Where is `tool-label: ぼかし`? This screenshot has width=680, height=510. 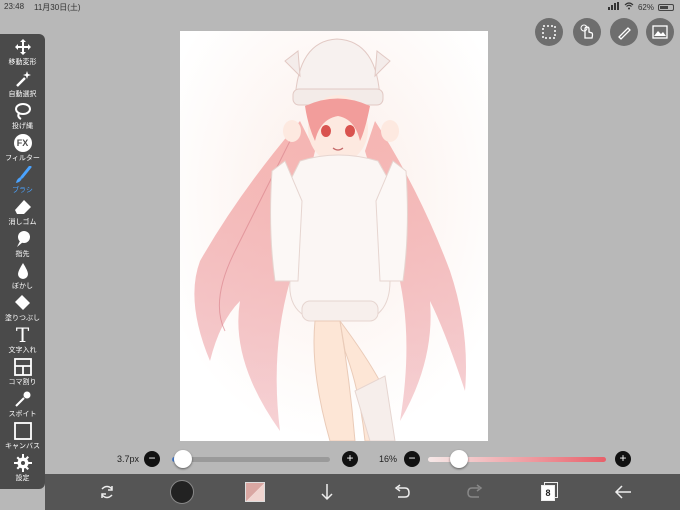
tool-label: ぼかし is located at coordinates (22, 286).